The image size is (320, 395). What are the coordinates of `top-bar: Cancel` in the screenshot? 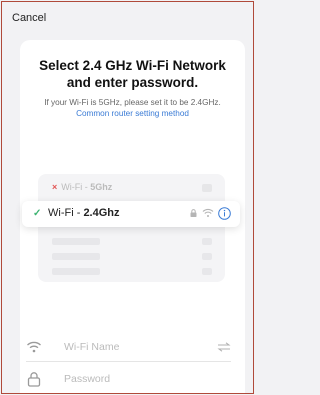 It's located at (127, 20).